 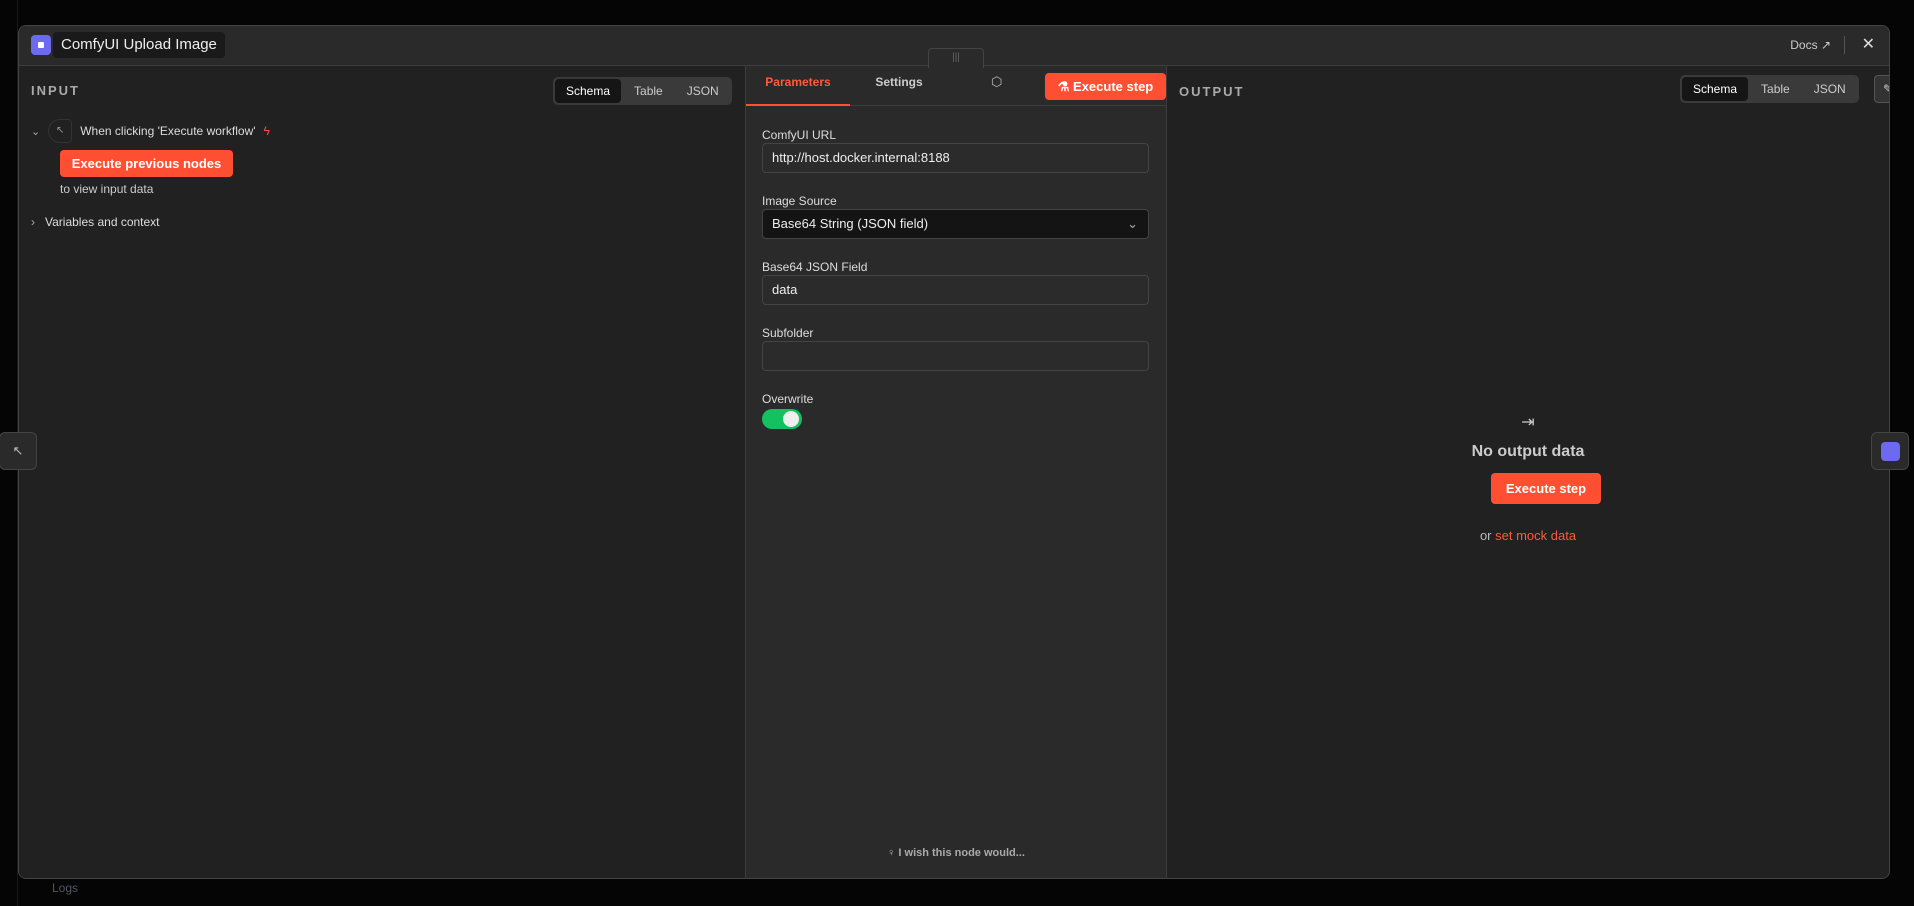 What do you see at coordinates (788, 399) in the screenshot?
I see `overwrite-label: Overwrite` at bounding box center [788, 399].